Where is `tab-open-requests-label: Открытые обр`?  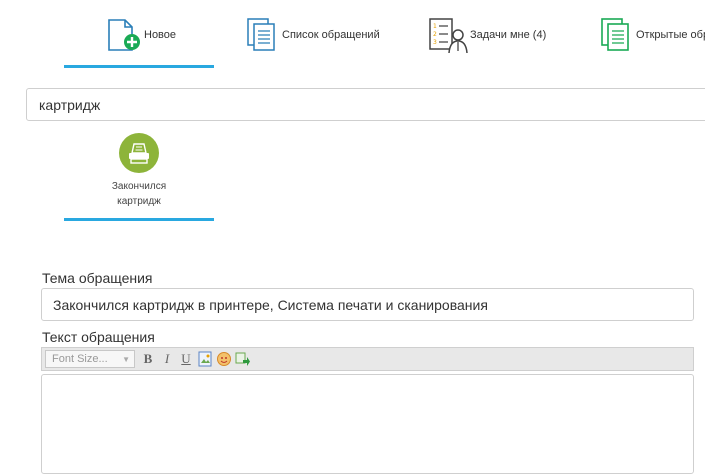
tab-open-requests-label: Открытые обр is located at coordinates (670, 35).